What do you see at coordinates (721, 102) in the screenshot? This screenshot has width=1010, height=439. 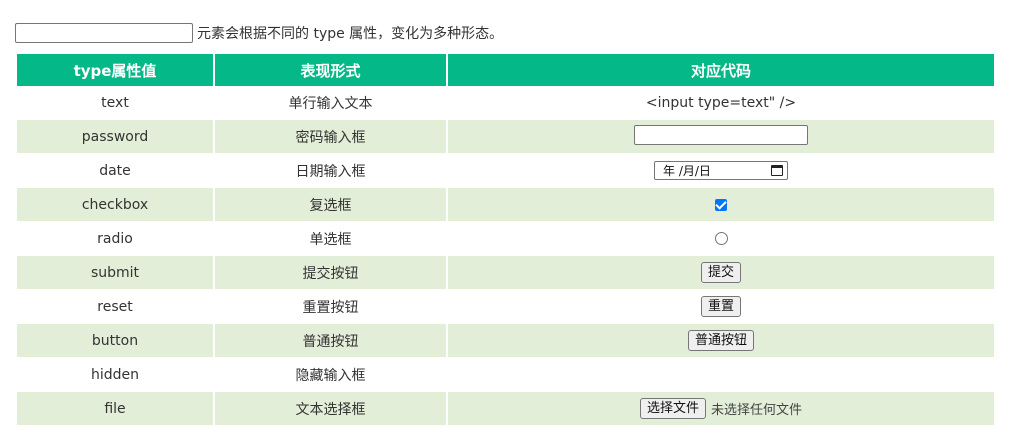 I see `cell-code: <input type=text" />` at bounding box center [721, 102].